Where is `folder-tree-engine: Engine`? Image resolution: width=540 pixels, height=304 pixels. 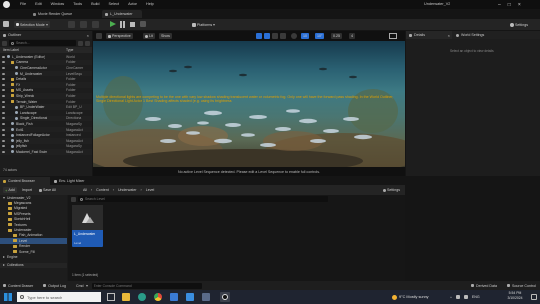
folder-tree-engine: Engine is located at coordinates (33, 256).